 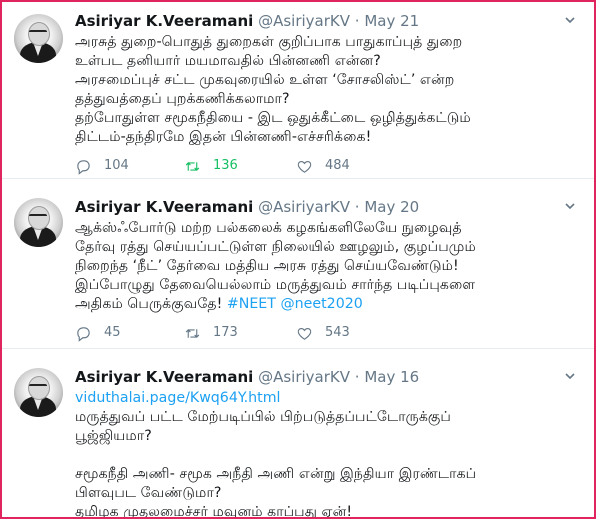 What do you see at coordinates (225, 165) in the screenshot?
I see `retweet-count: 136` at bounding box center [225, 165].